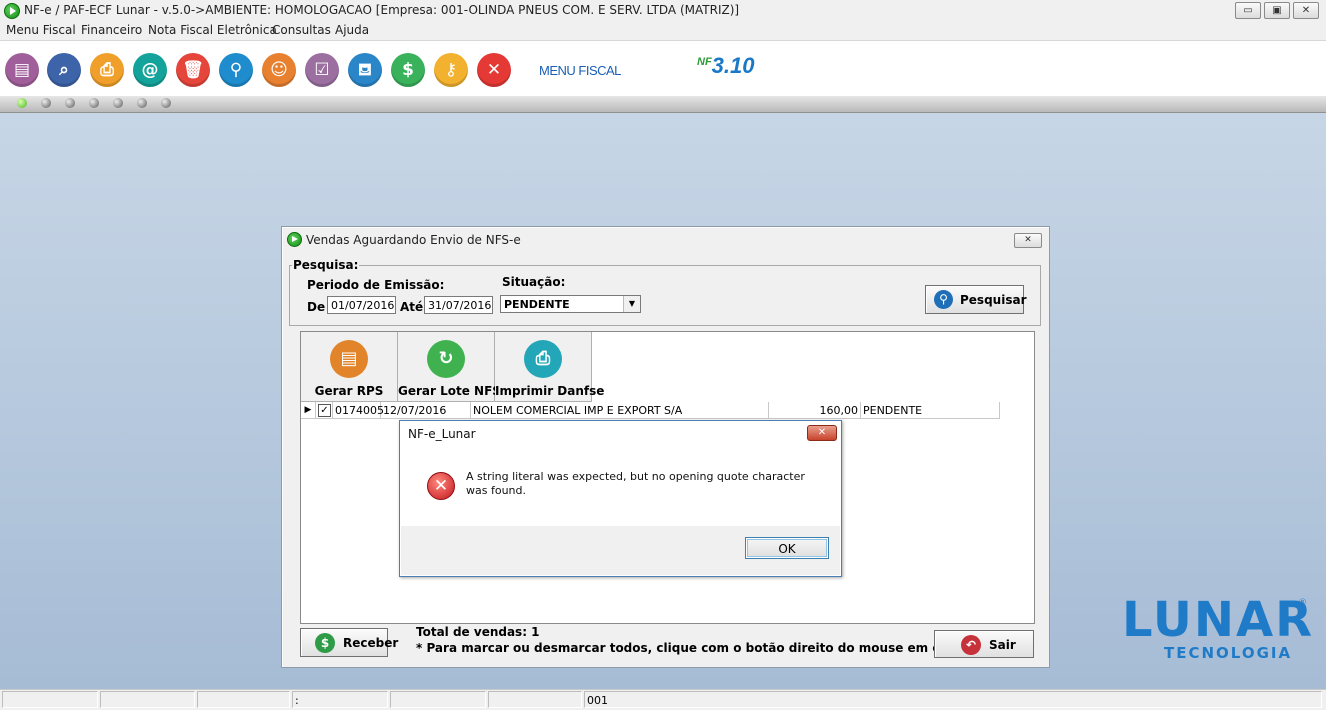 This screenshot has height=710, width=1326. What do you see at coordinates (64, 70) in the screenshot?
I see `search-document-icon: ⌕` at bounding box center [64, 70].